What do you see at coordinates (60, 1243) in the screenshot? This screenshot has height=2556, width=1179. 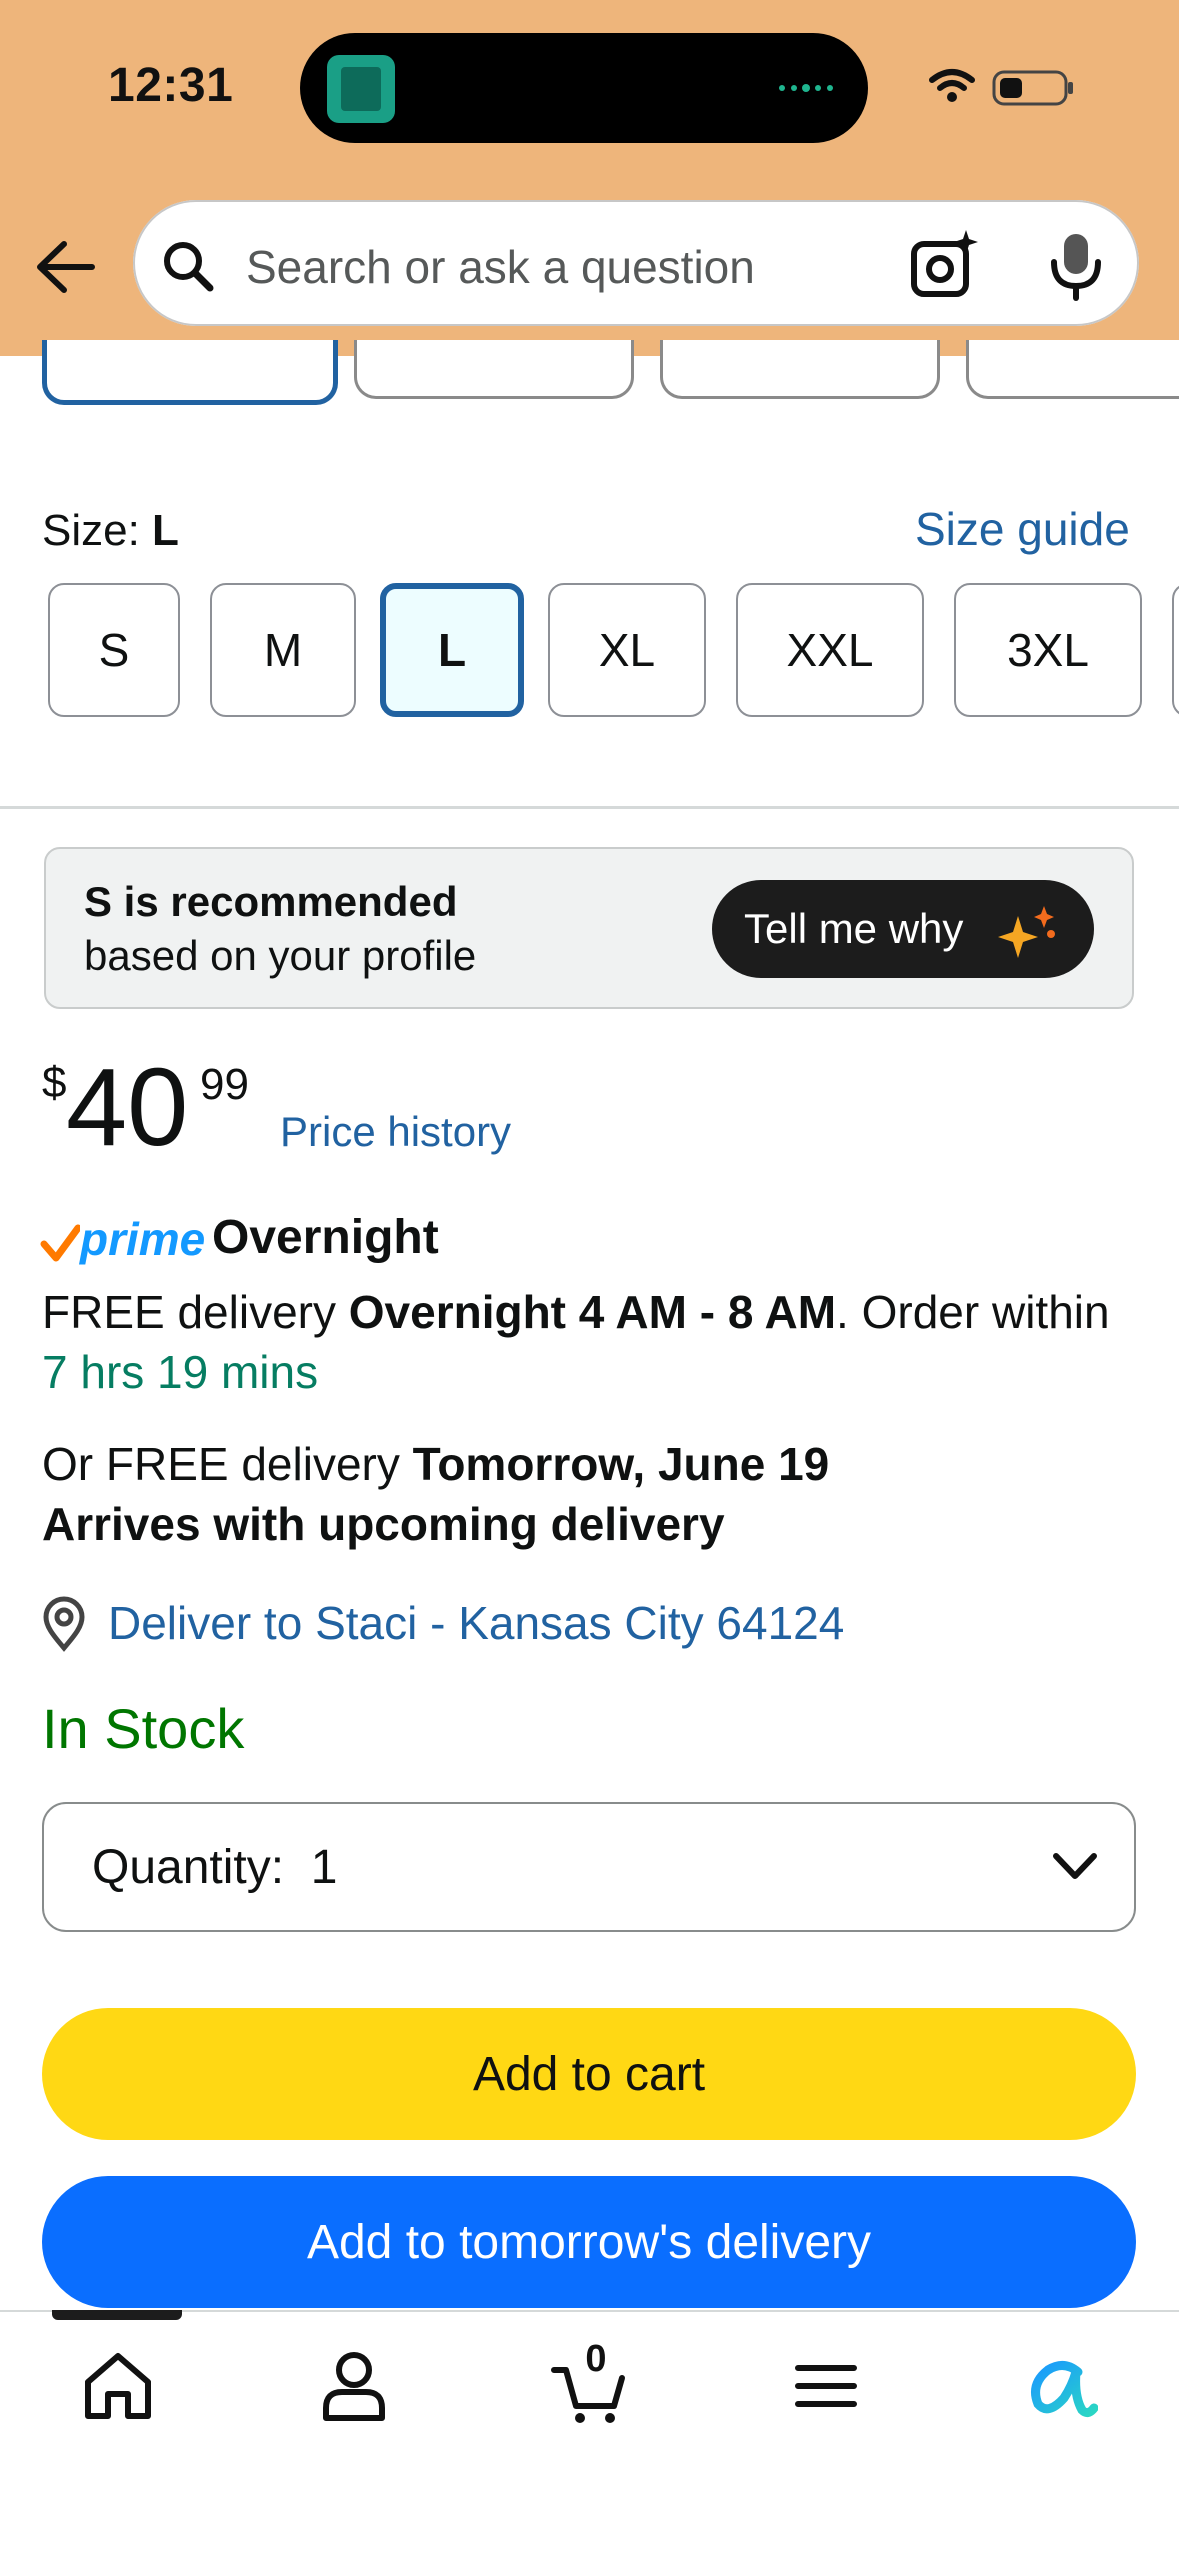 I see `prime-check-icon` at bounding box center [60, 1243].